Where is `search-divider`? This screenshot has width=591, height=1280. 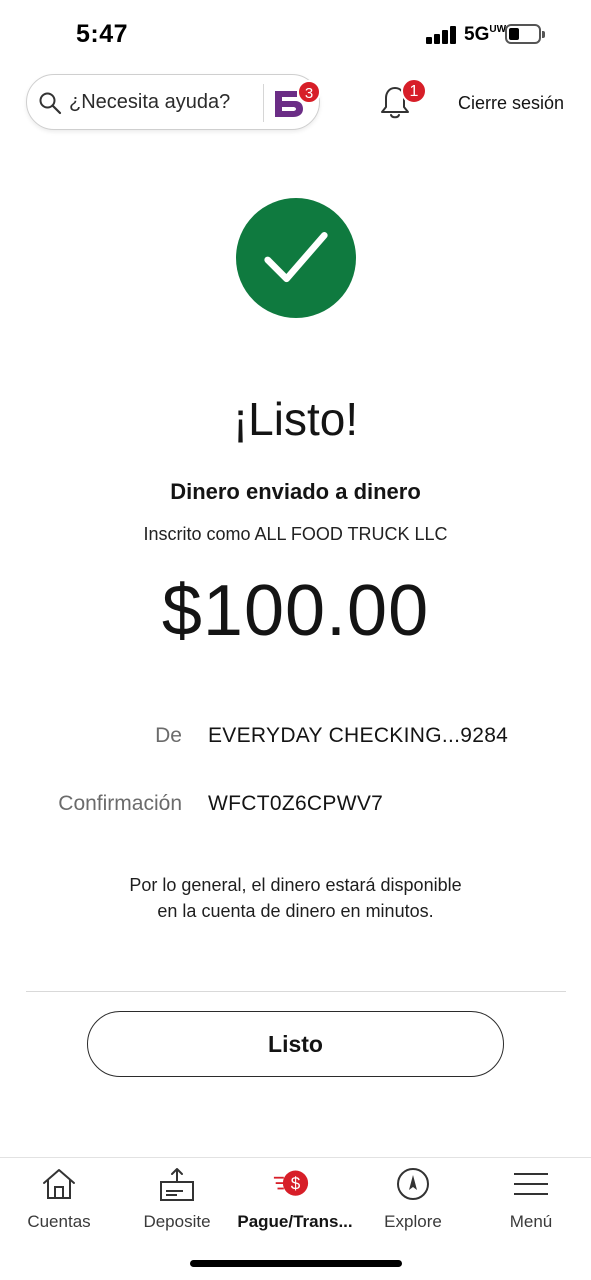 search-divider is located at coordinates (263, 103).